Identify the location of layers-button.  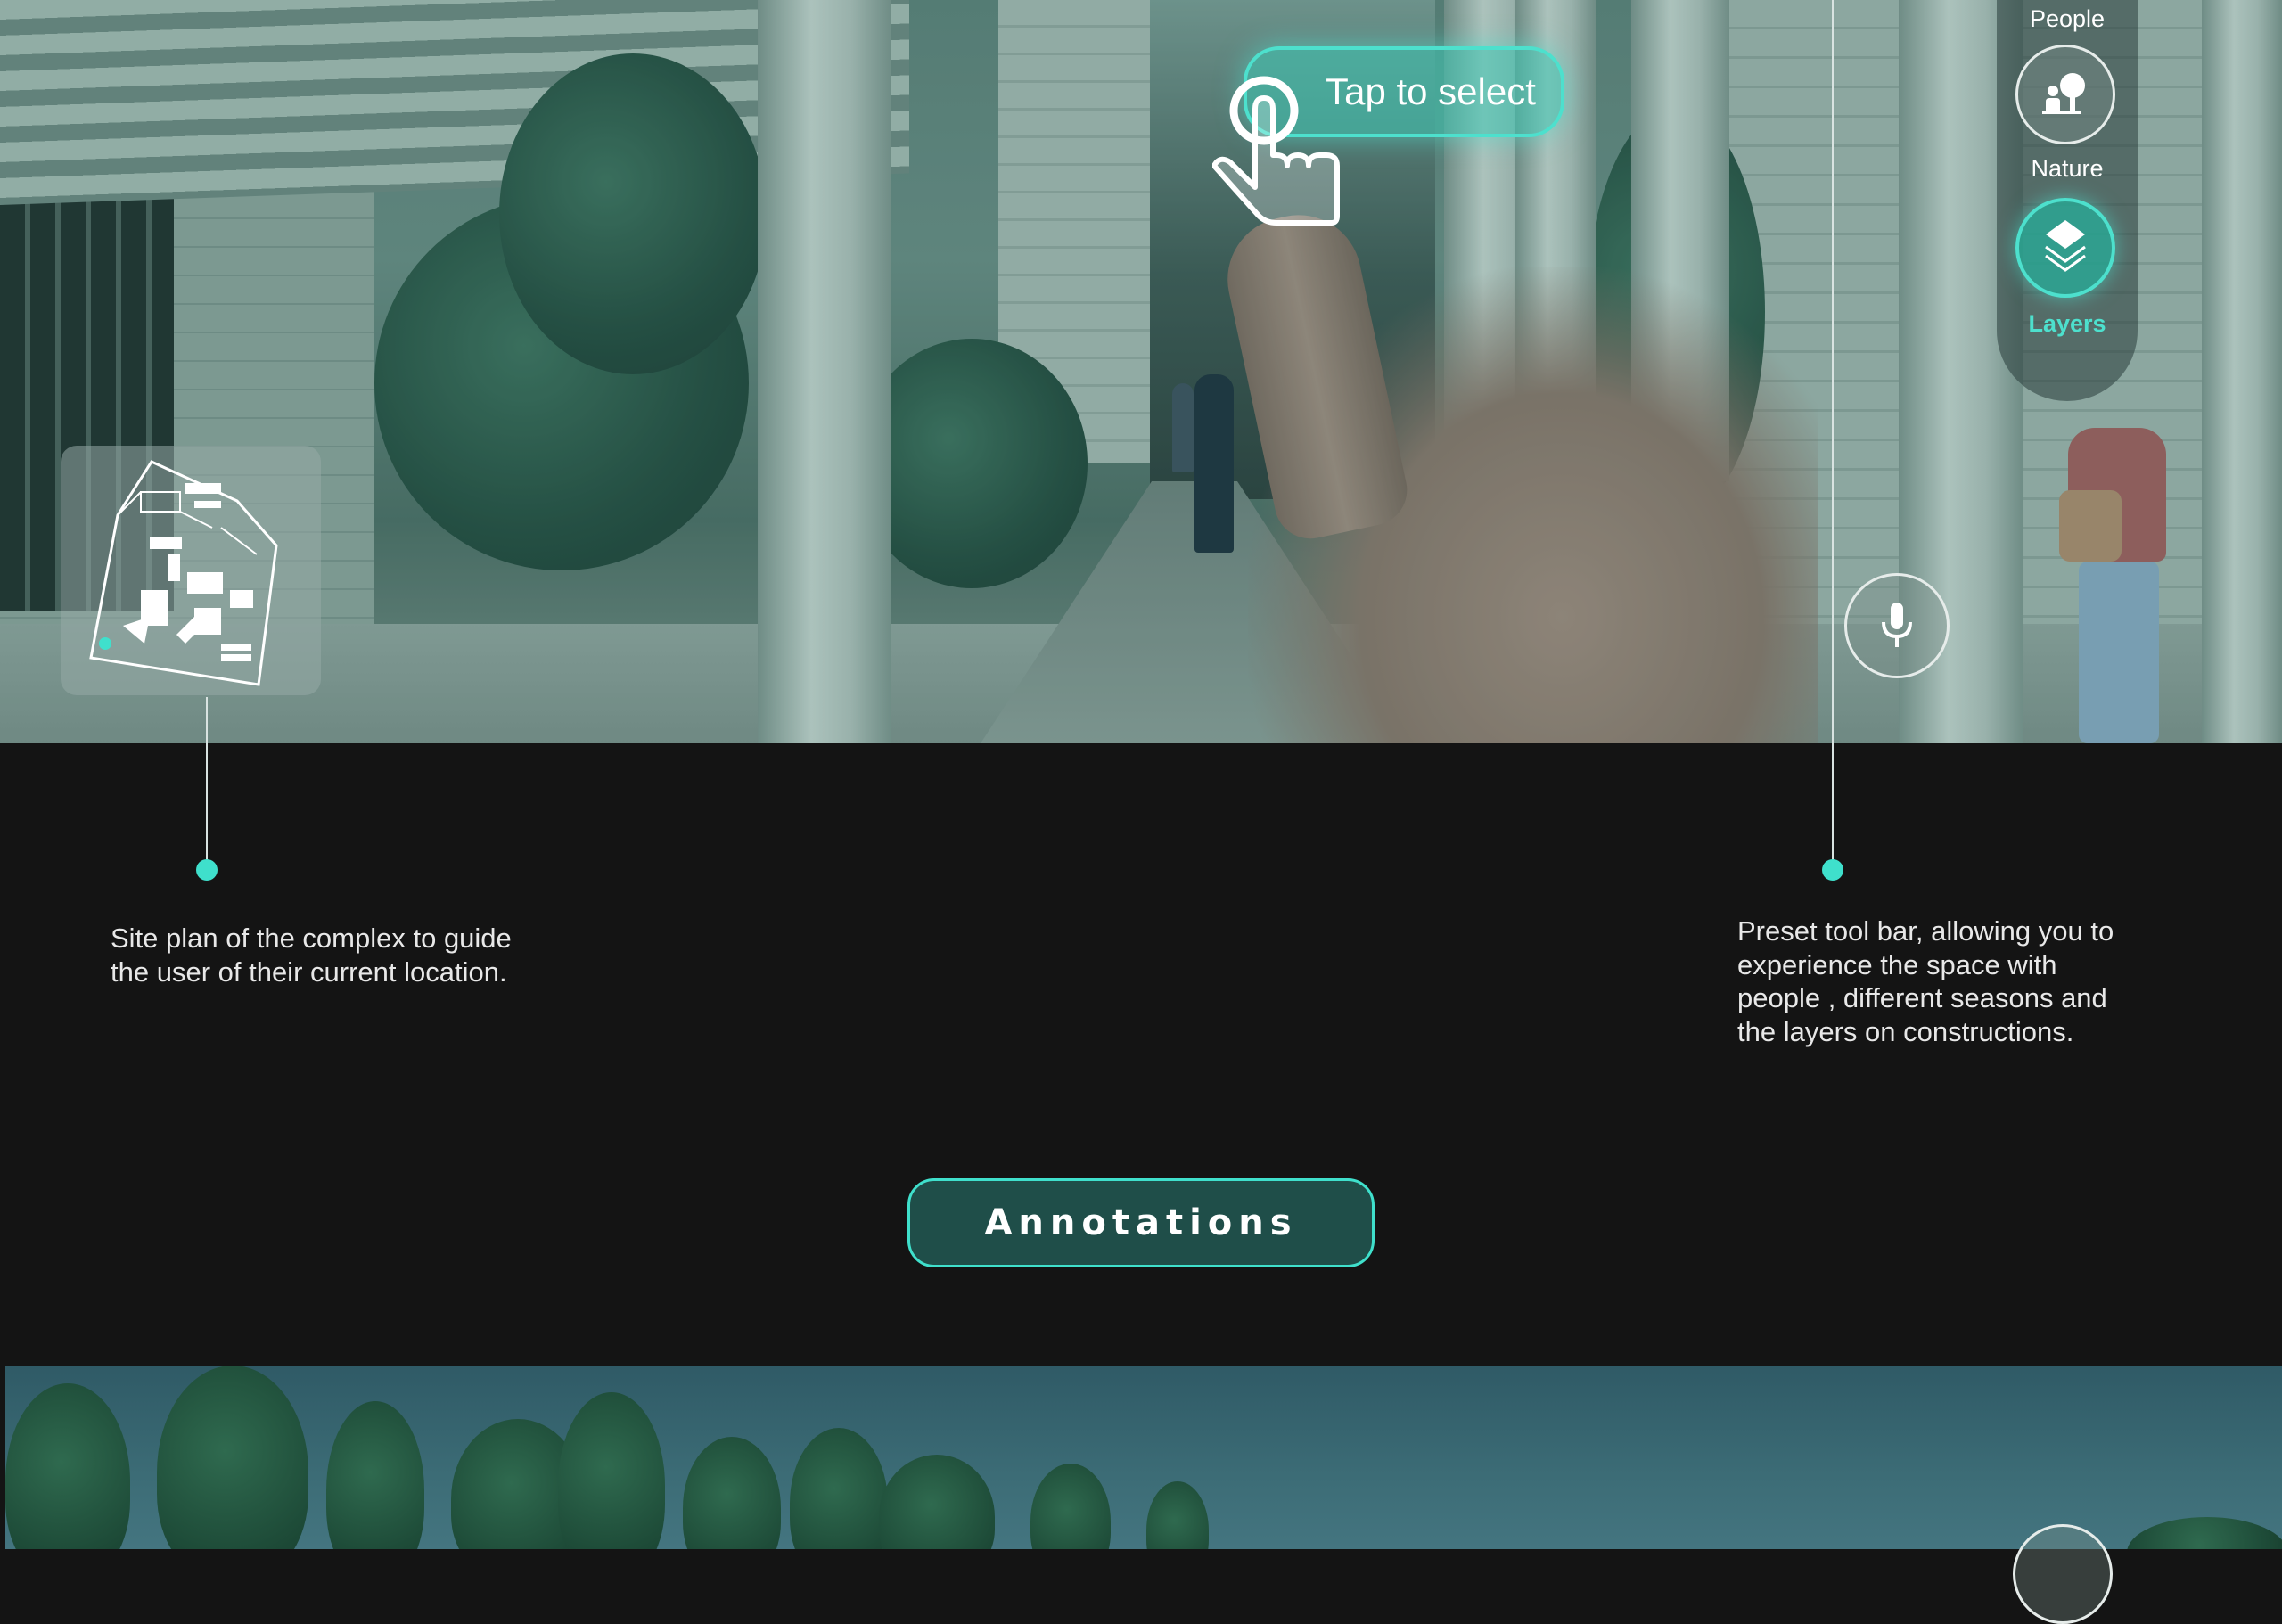
(2065, 248).